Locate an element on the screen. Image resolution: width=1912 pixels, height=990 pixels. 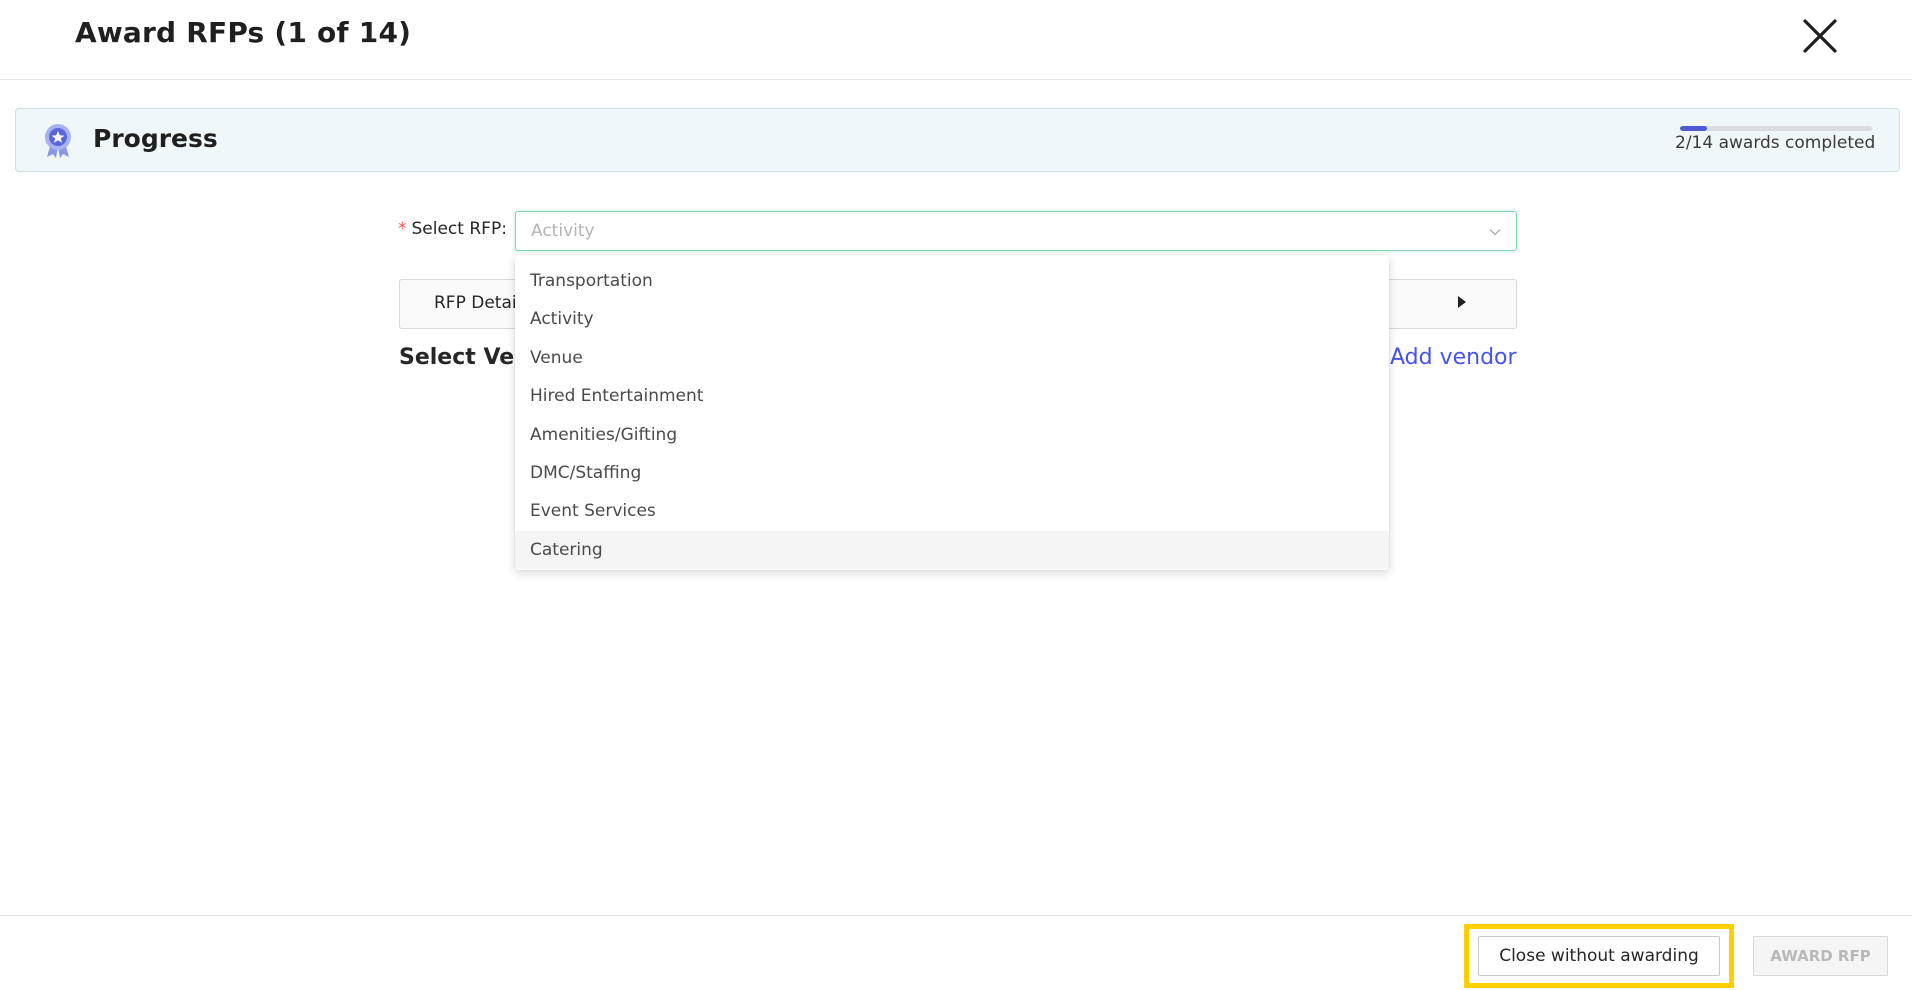
progress-panel: Progress 2/14 awards completed is located at coordinates (957, 140).